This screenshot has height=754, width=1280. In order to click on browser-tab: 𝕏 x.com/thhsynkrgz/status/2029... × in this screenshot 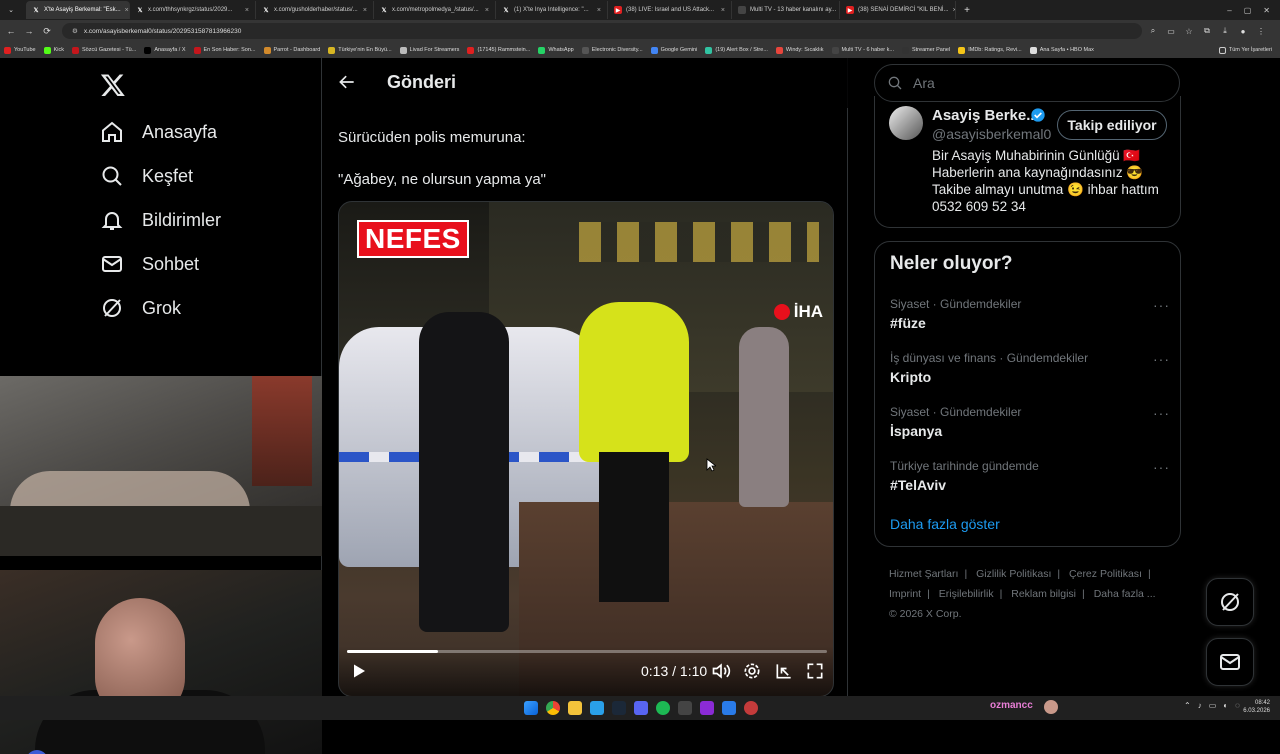, I will do `click(193, 10)`.